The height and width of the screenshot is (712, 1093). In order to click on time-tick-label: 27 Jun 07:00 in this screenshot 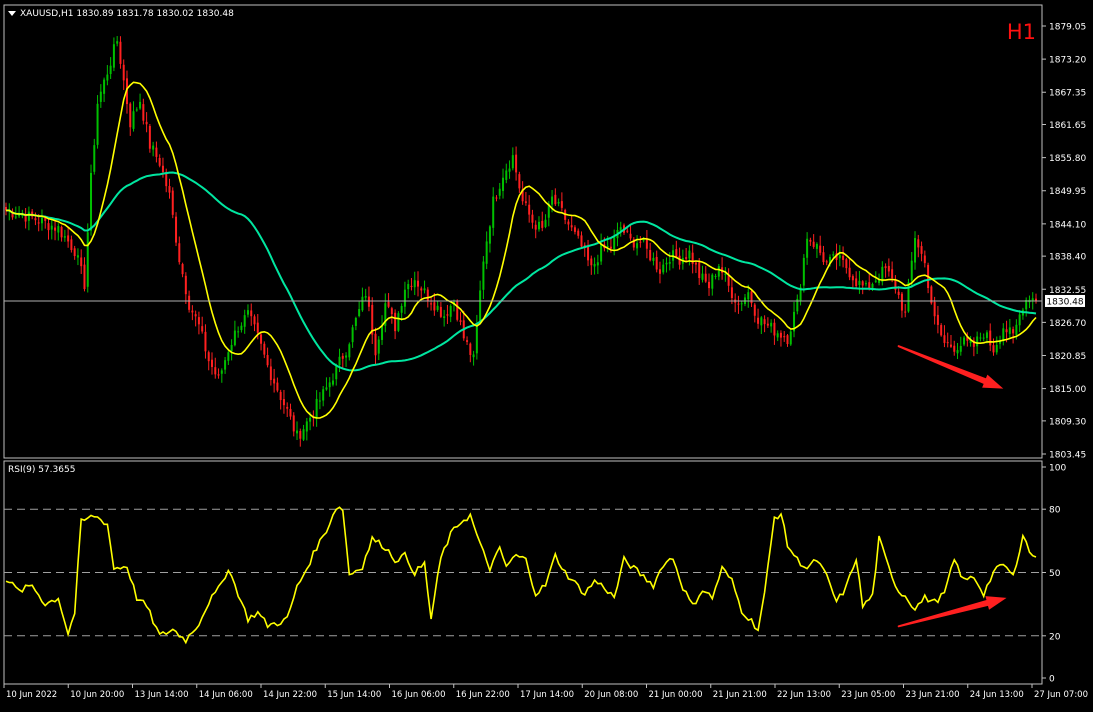, I will do `click(1061, 695)`.